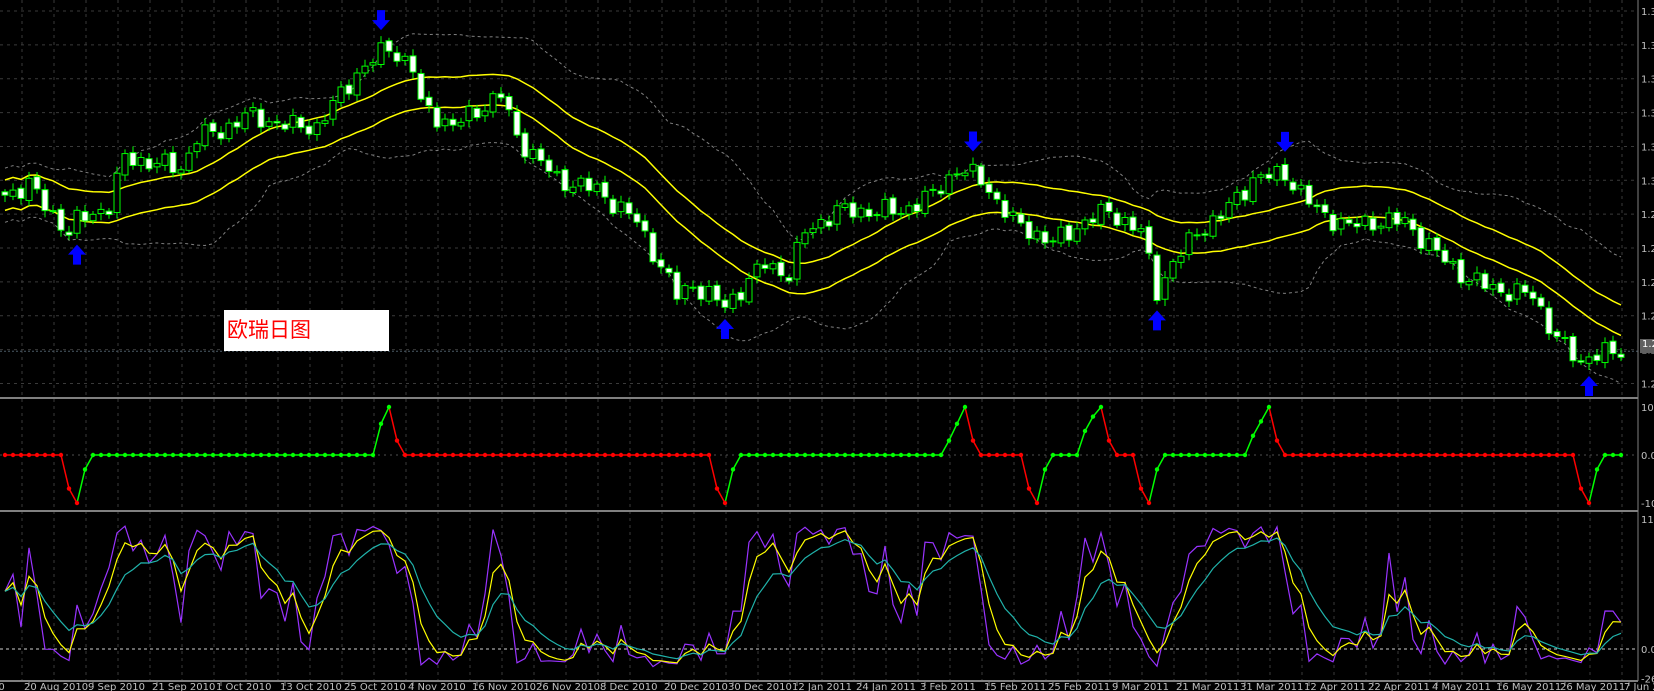 The width and height of the screenshot is (1654, 691). Describe the element at coordinates (306, 330) in the screenshot. I see `chart-title-box: 欧瑞日图` at that location.